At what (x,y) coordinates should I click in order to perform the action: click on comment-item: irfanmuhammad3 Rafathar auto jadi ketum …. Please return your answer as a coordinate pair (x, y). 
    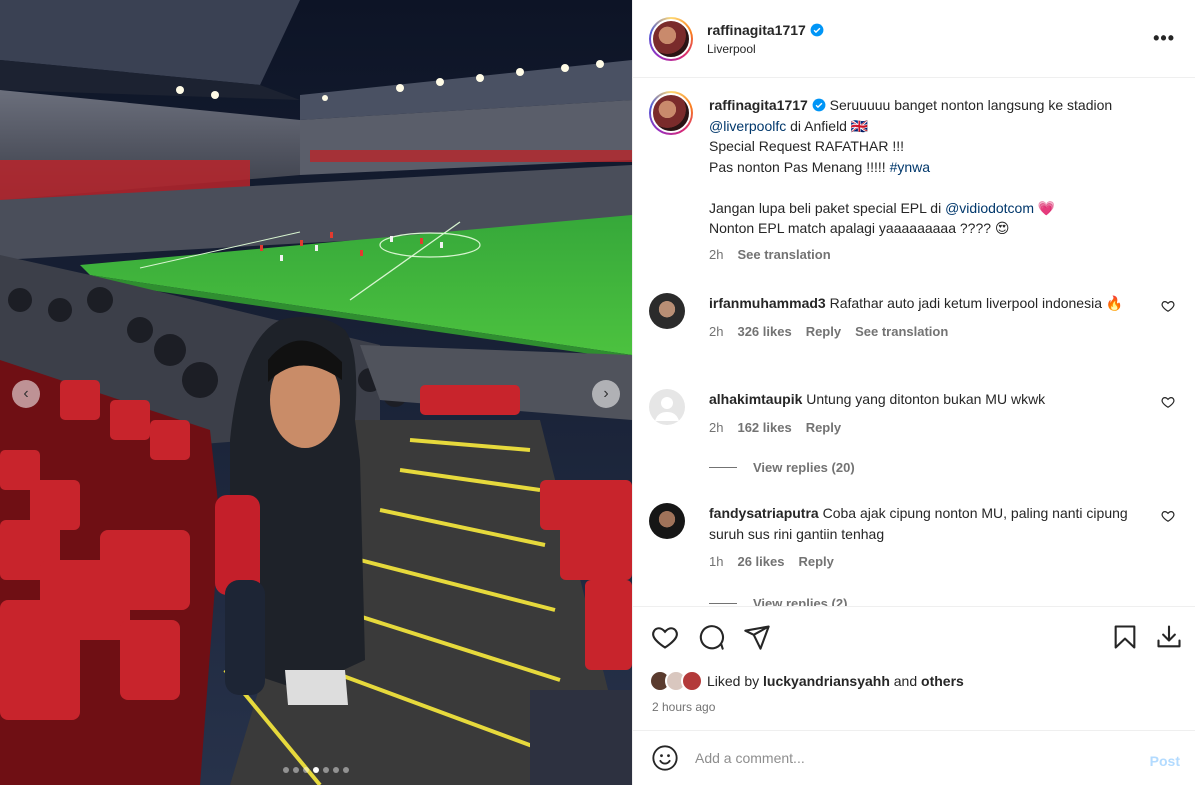
    Looking at the image, I should click on (914, 317).